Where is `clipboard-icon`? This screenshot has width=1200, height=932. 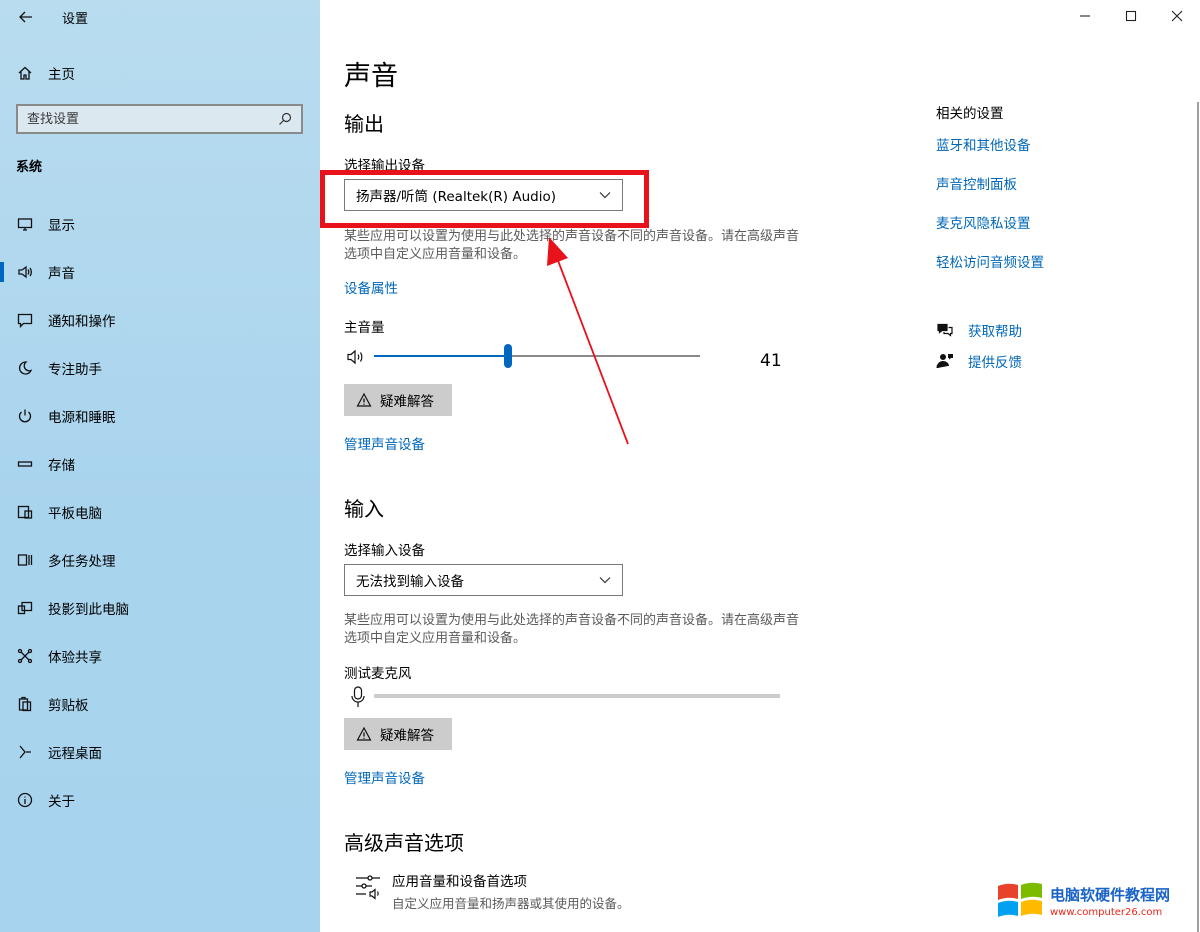
clipboard-icon is located at coordinates (25, 704).